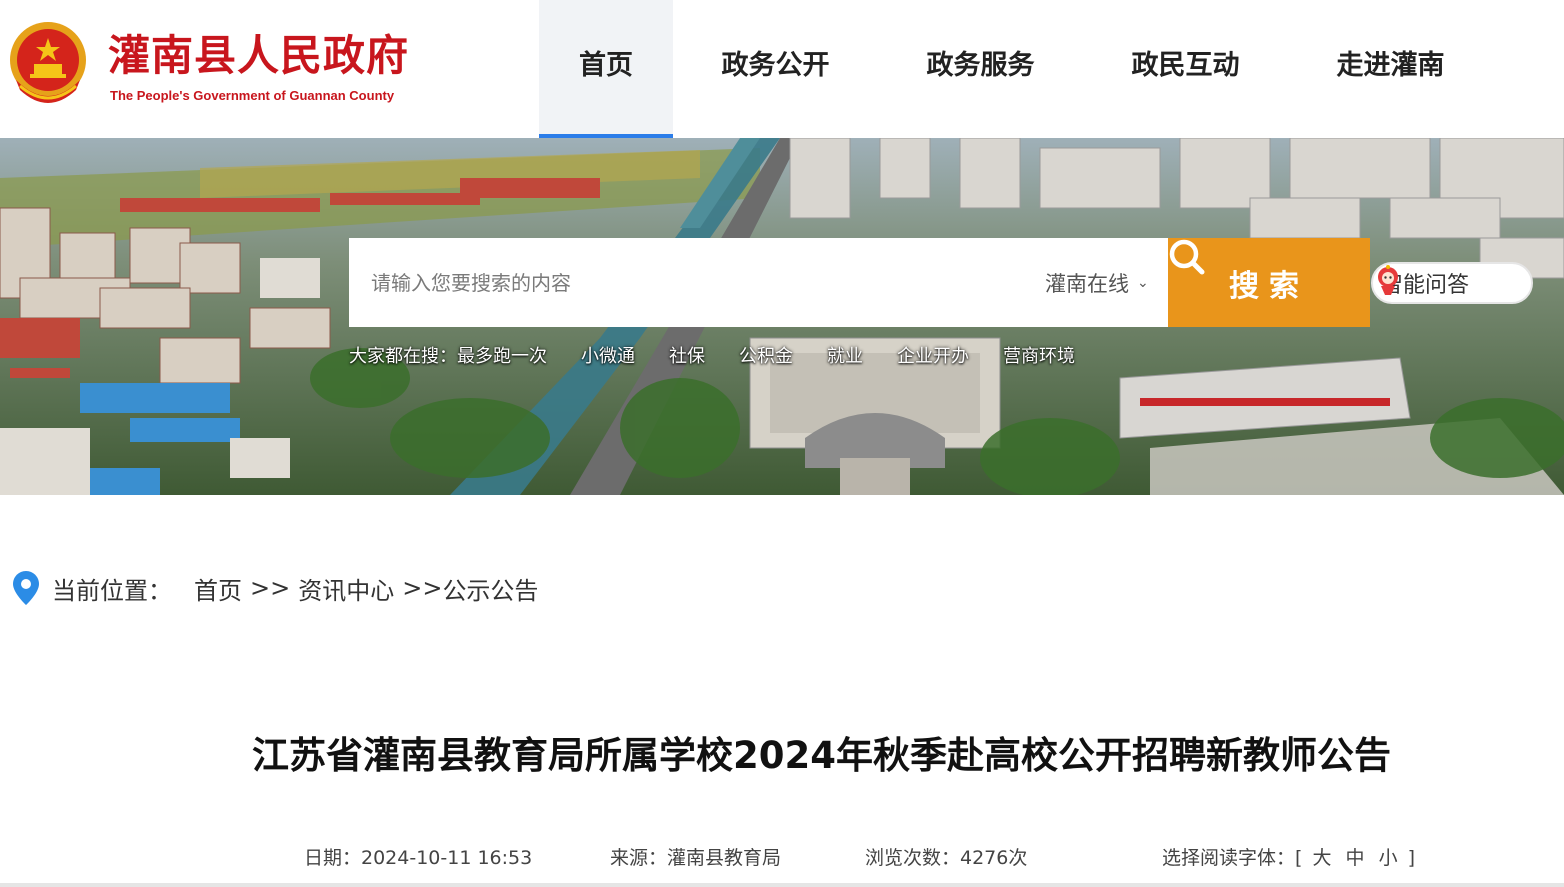  What do you see at coordinates (980, 69) in the screenshot?
I see `nav-government-services: 政务服务` at bounding box center [980, 69].